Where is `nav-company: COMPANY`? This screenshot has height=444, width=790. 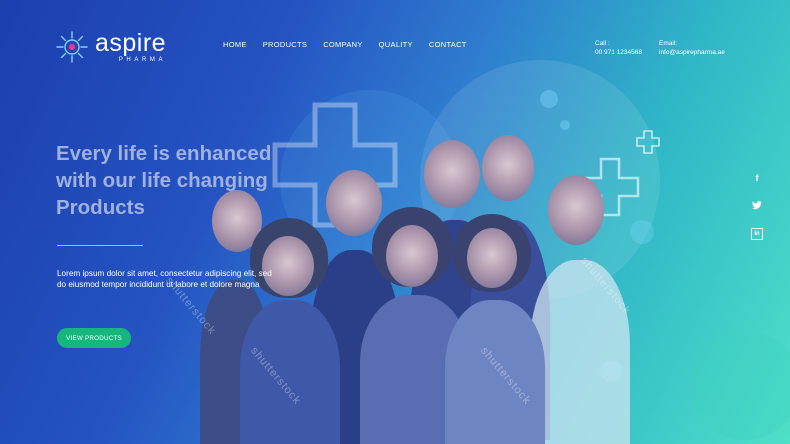 nav-company: COMPANY is located at coordinates (342, 44).